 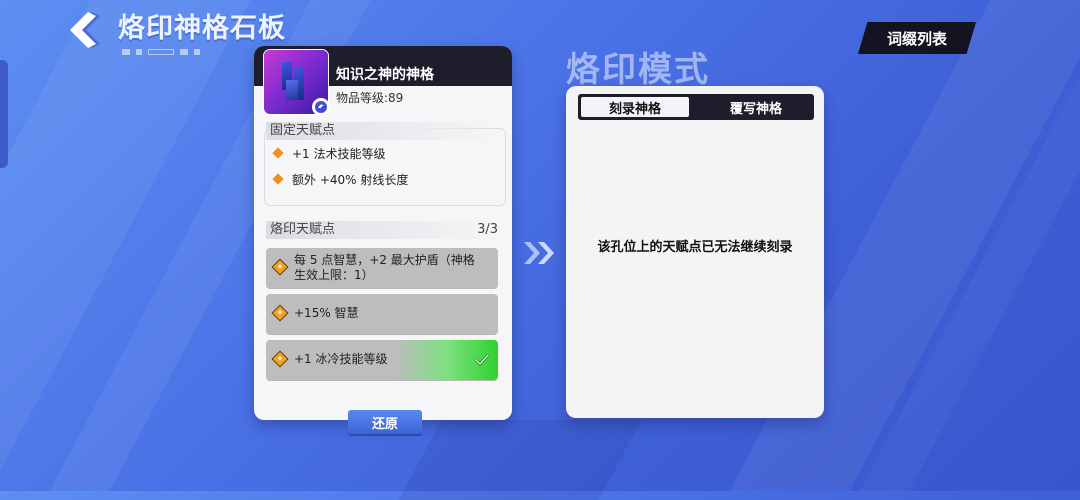 I want to click on slot-text: +15% 智慧, so click(x=326, y=313).